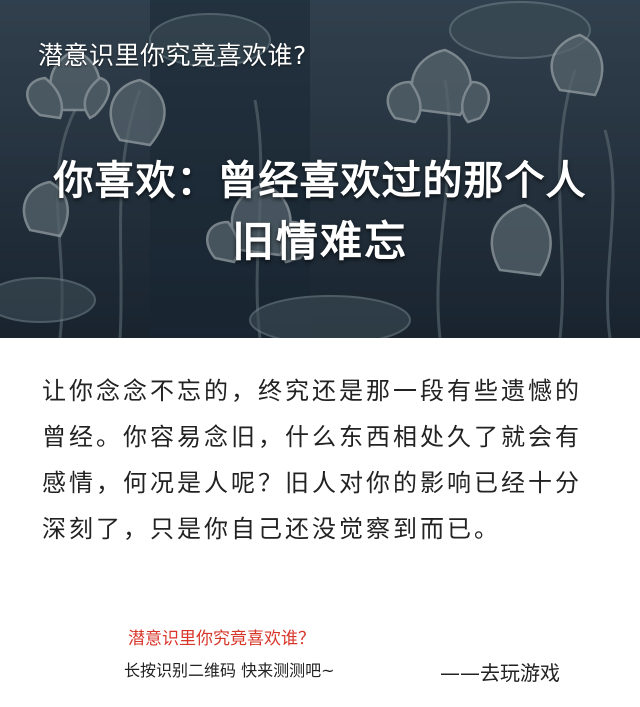  I want to click on hero-kicker: 潜意识里你究竟喜欢谁?, so click(172, 55).